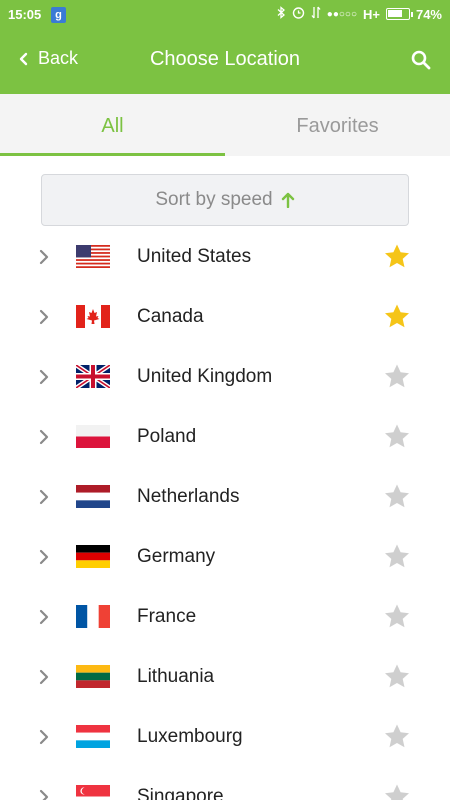 The height and width of the screenshot is (800, 450). What do you see at coordinates (93, 676) in the screenshot?
I see `lt-flag` at bounding box center [93, 676].